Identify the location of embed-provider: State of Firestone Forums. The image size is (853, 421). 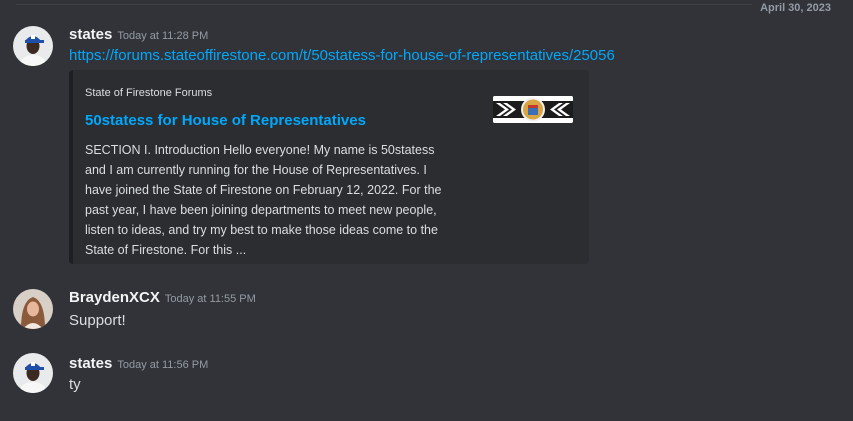
(149, 93).